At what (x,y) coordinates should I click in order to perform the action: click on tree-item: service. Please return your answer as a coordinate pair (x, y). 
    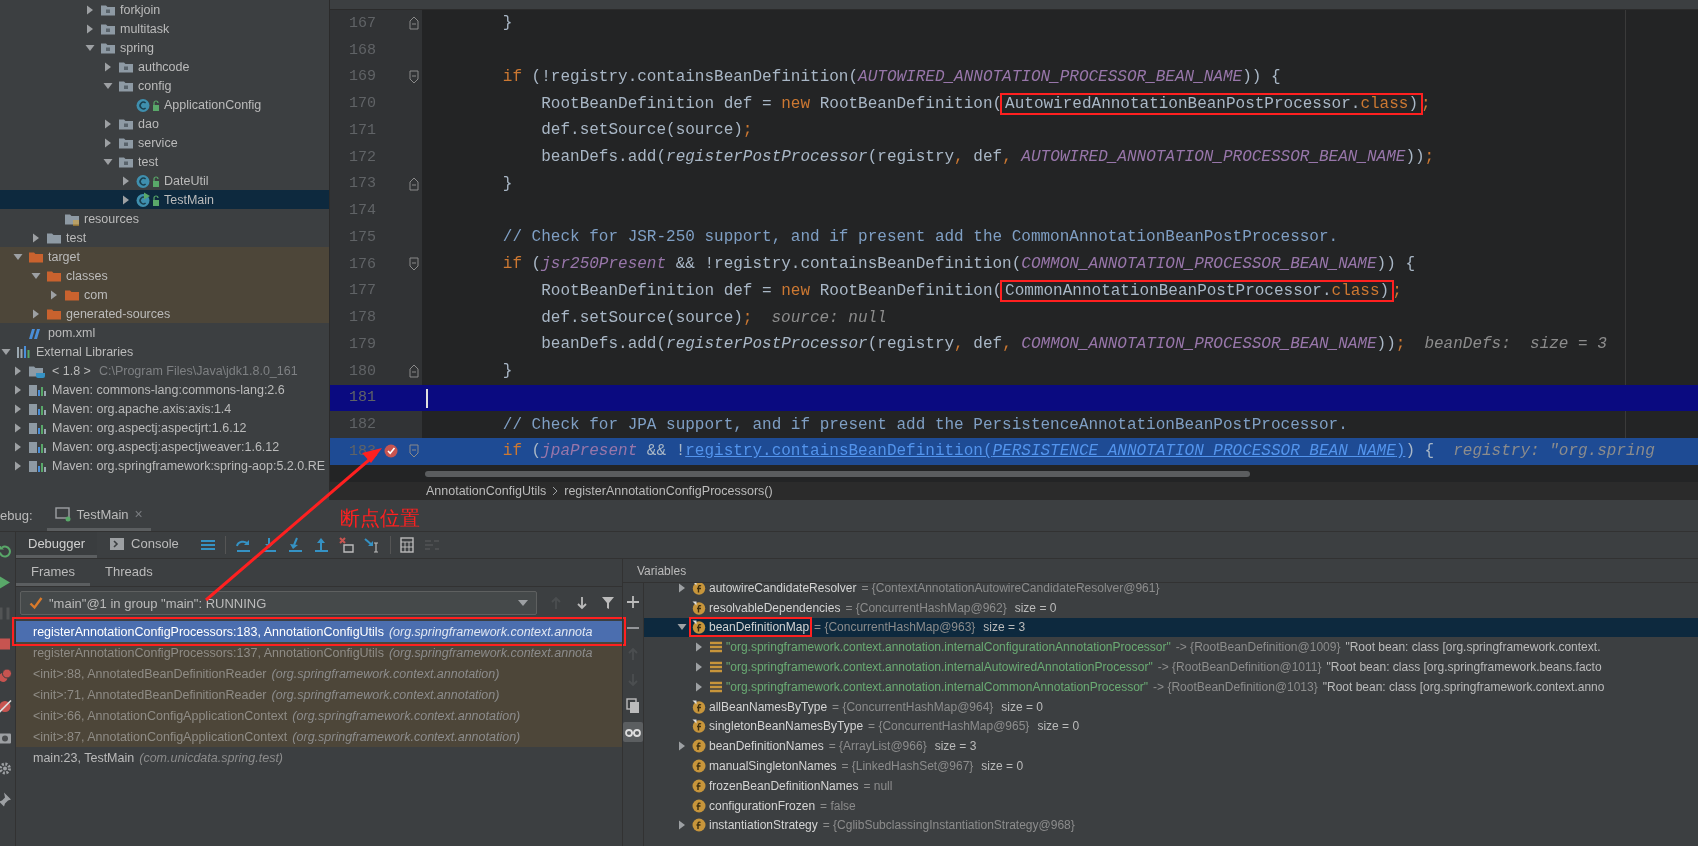
    Looking at the image, I should click on (164, 142).